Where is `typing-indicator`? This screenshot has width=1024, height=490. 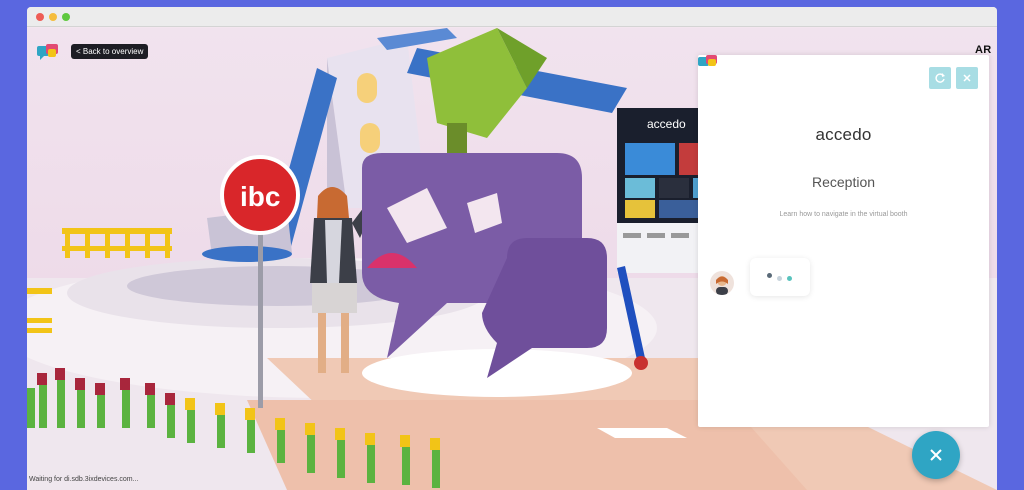
typing-indicator is located at coordinates (780, 277).